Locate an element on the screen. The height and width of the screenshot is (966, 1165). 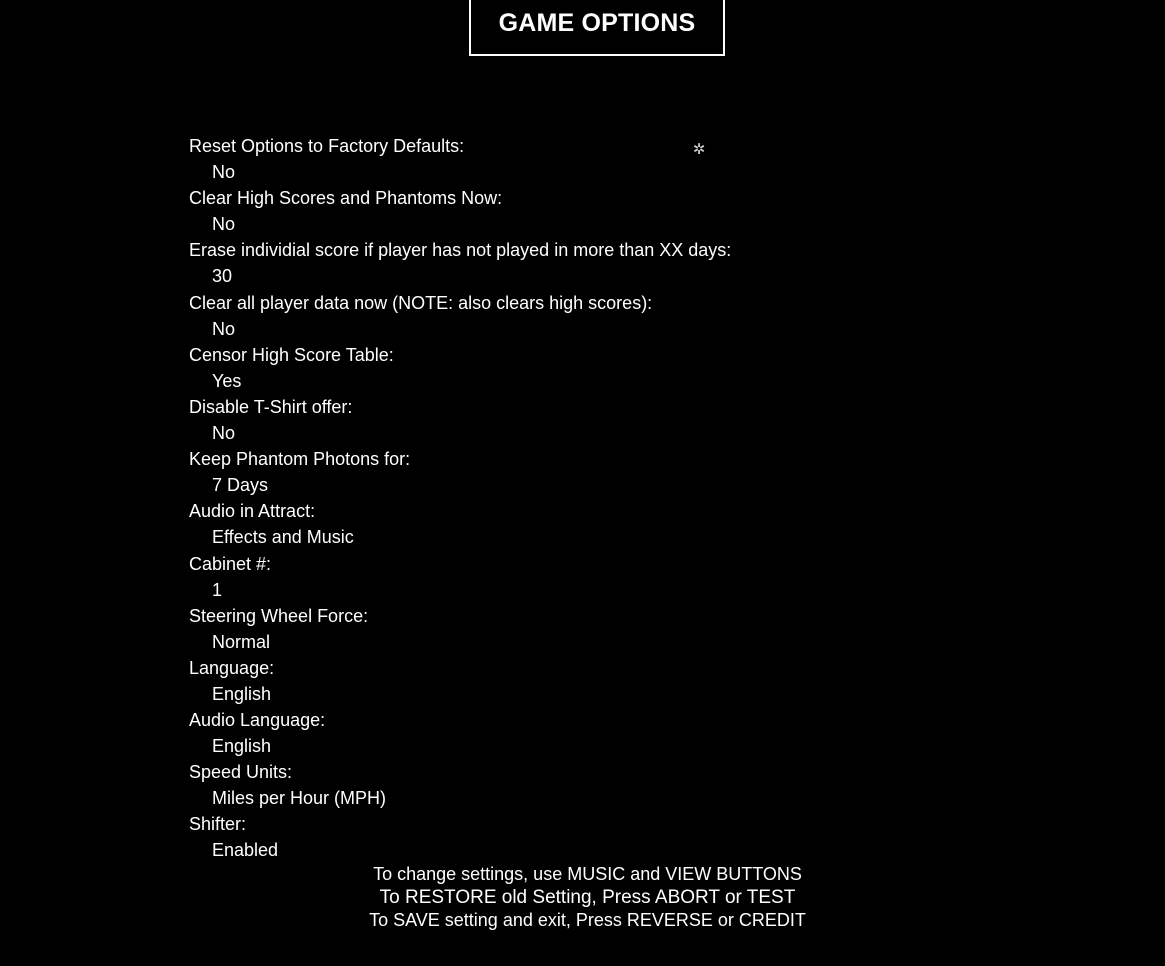
option-clear-high-scores: Clear High Scores and Phantoms Now: No is located at coordinates (569, 211).